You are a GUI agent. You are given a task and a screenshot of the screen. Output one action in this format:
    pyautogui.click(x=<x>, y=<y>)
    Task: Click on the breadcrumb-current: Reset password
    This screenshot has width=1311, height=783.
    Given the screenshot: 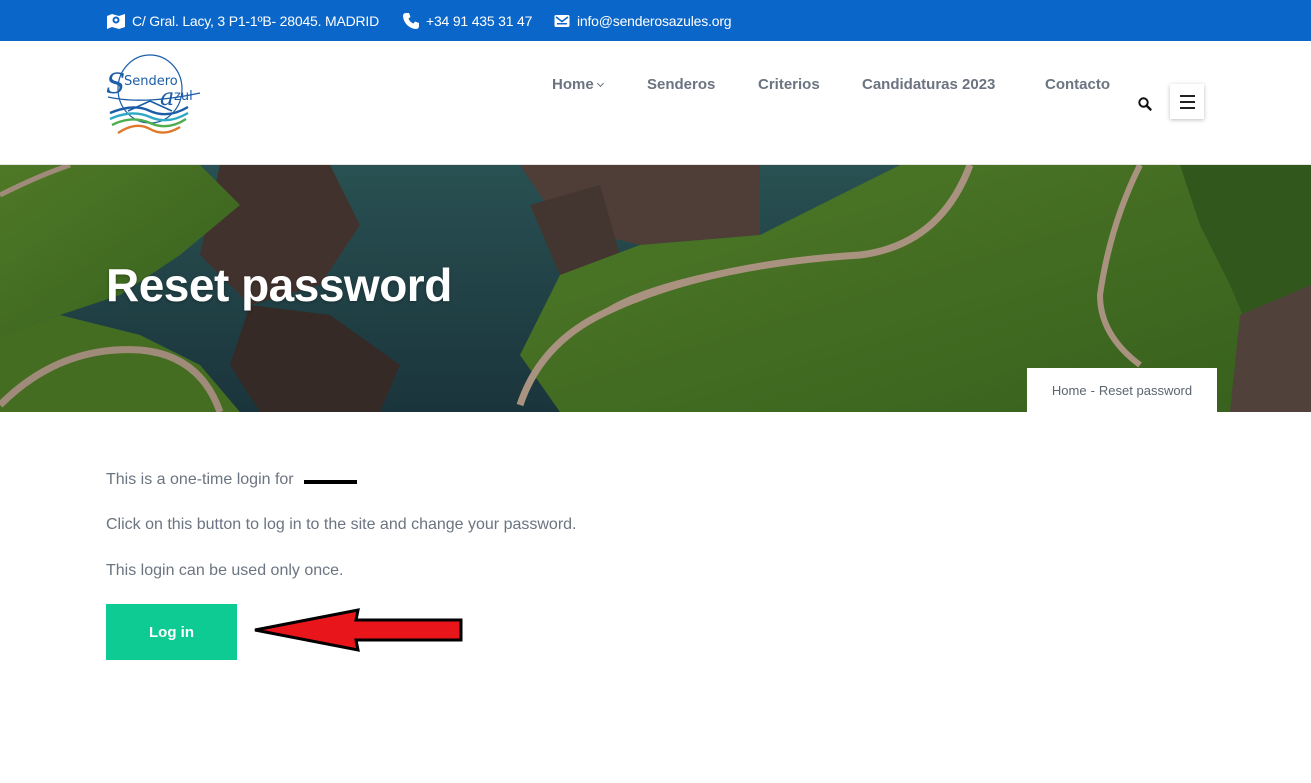 What is the action you would take?
    pyautogui.click(x=1145, y=390)
    